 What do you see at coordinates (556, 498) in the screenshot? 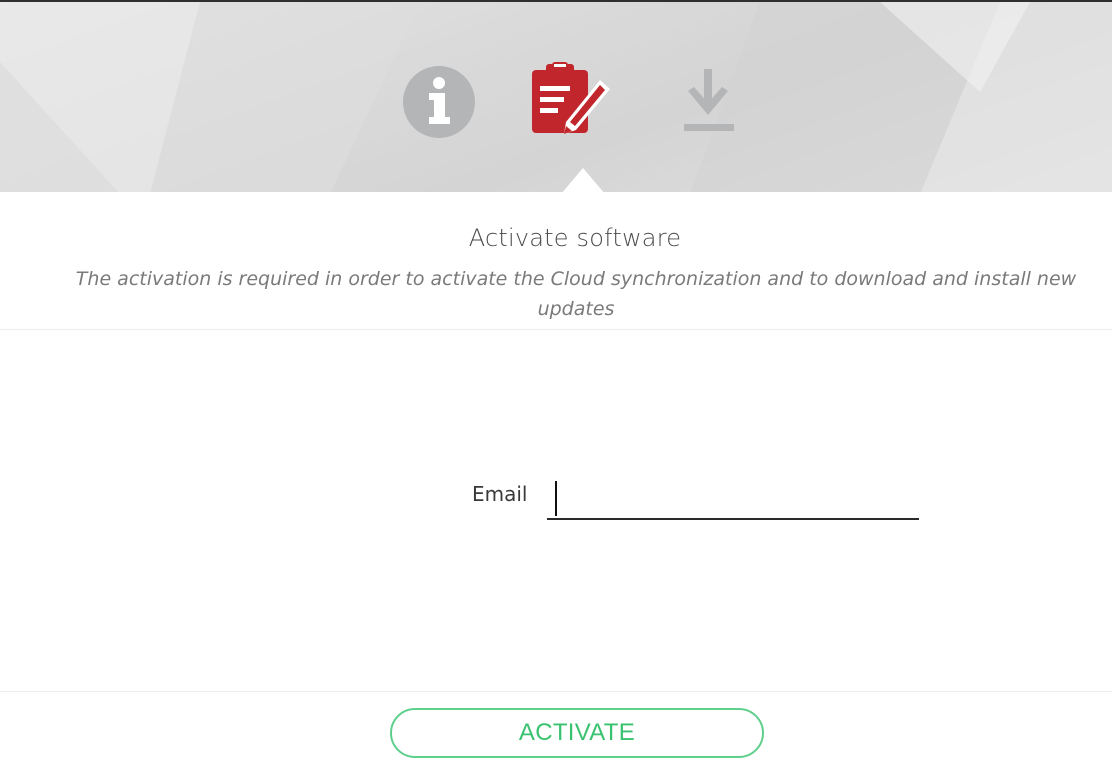
I see `text-caret` at bounding box center [556, 498].